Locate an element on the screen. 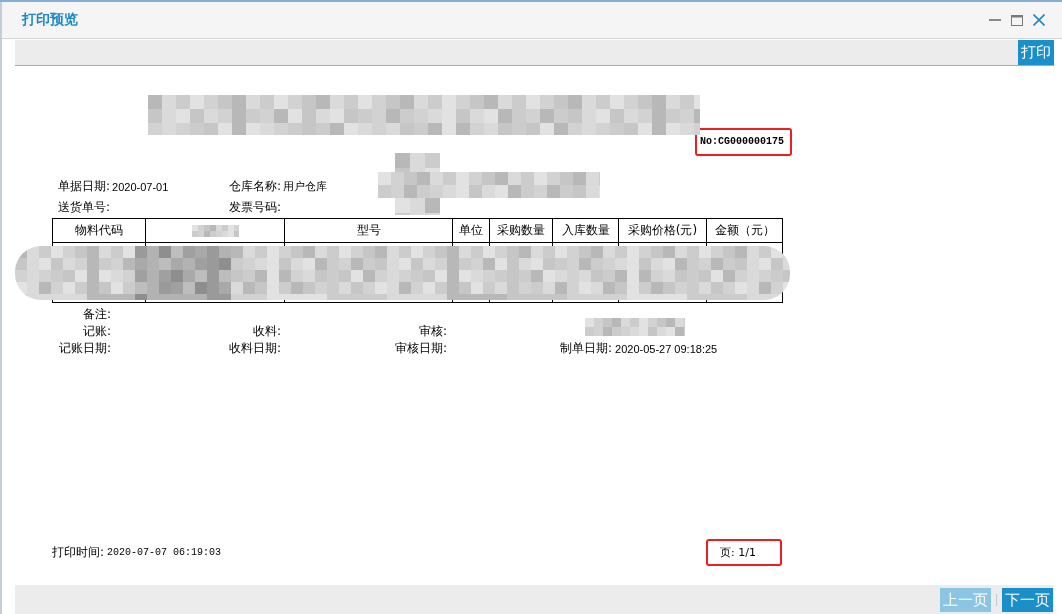 The height and width of the screenshot is (614, 1062). field-label: 备注: is located at coordinates (96, 314).